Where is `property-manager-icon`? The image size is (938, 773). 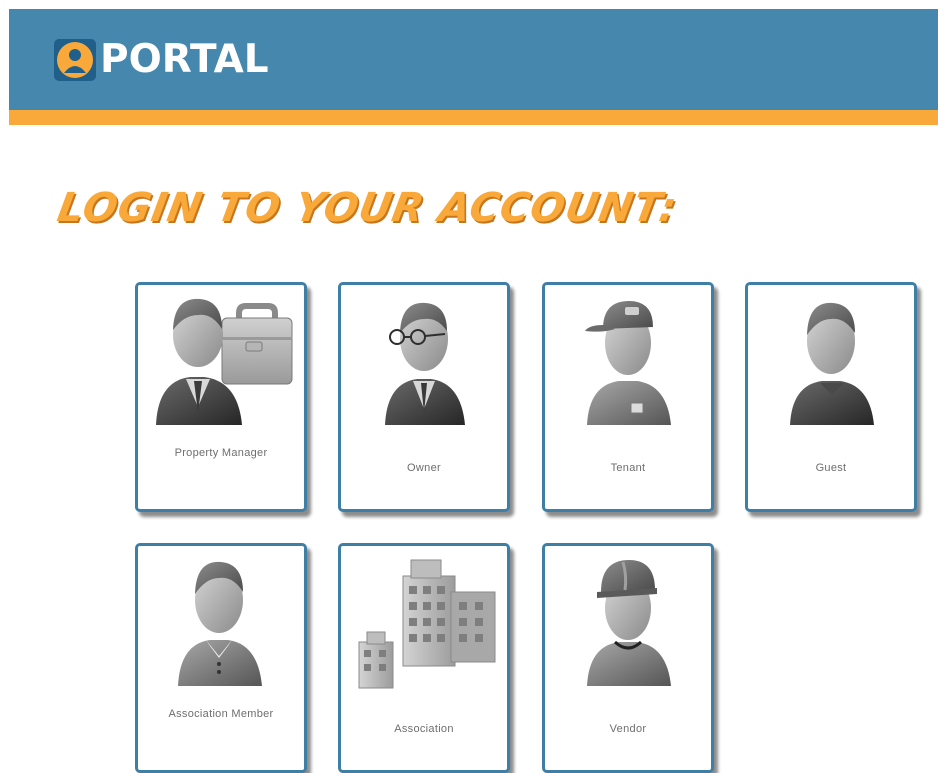
property-manager-icon is located at coordinates (224, 361).